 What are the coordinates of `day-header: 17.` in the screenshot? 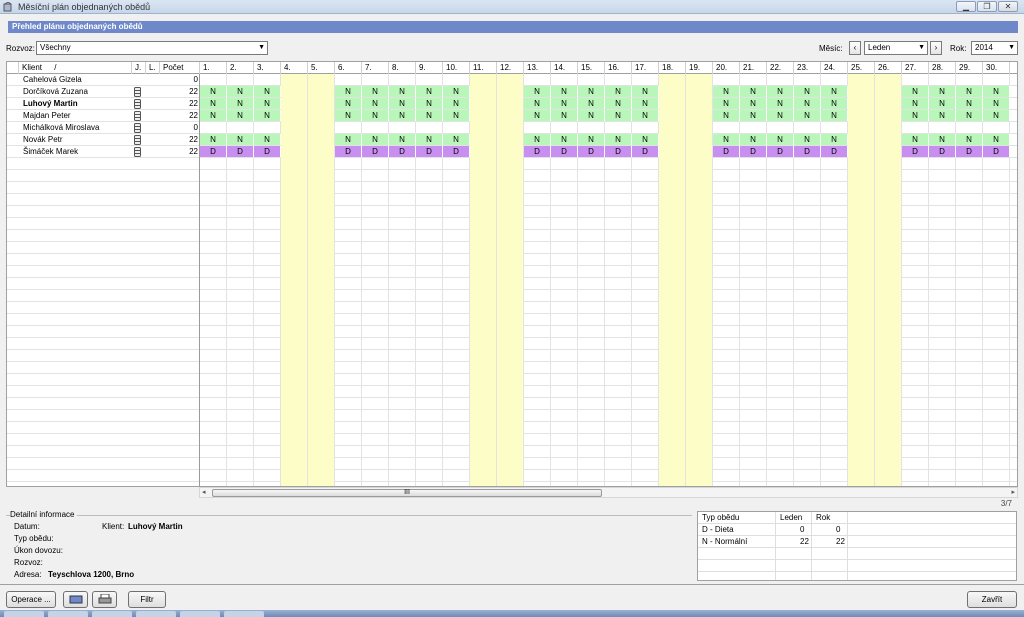 It's located at (645, 68).